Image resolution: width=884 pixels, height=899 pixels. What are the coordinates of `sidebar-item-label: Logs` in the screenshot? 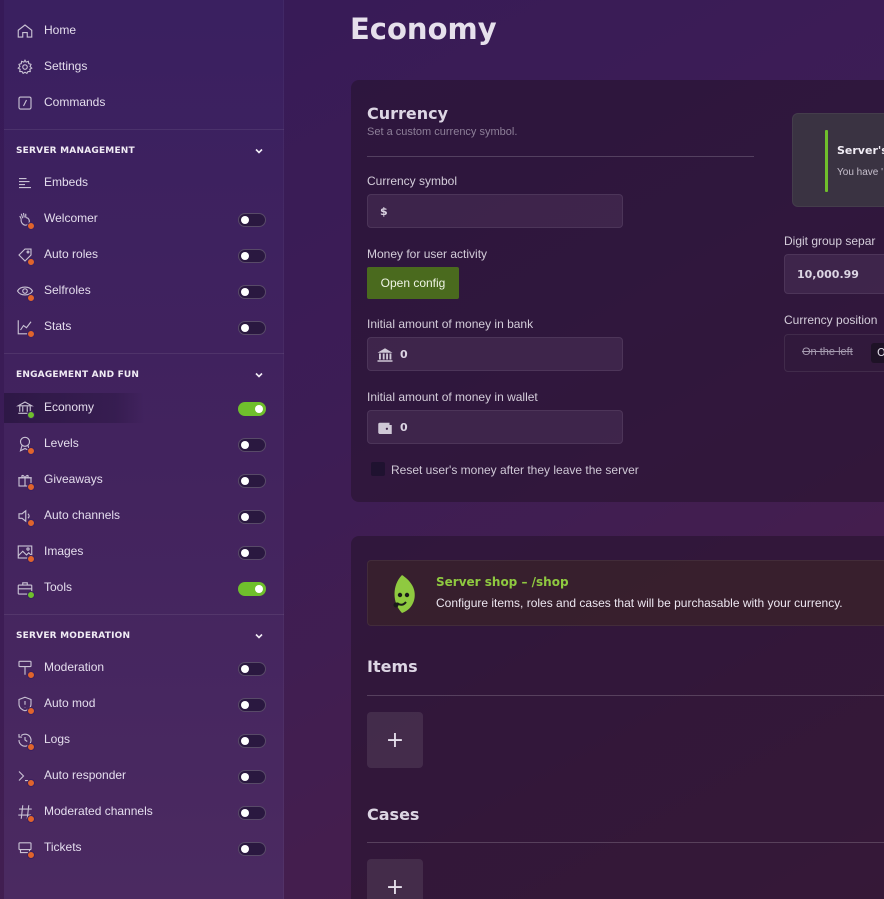 It's located at (57, 739).